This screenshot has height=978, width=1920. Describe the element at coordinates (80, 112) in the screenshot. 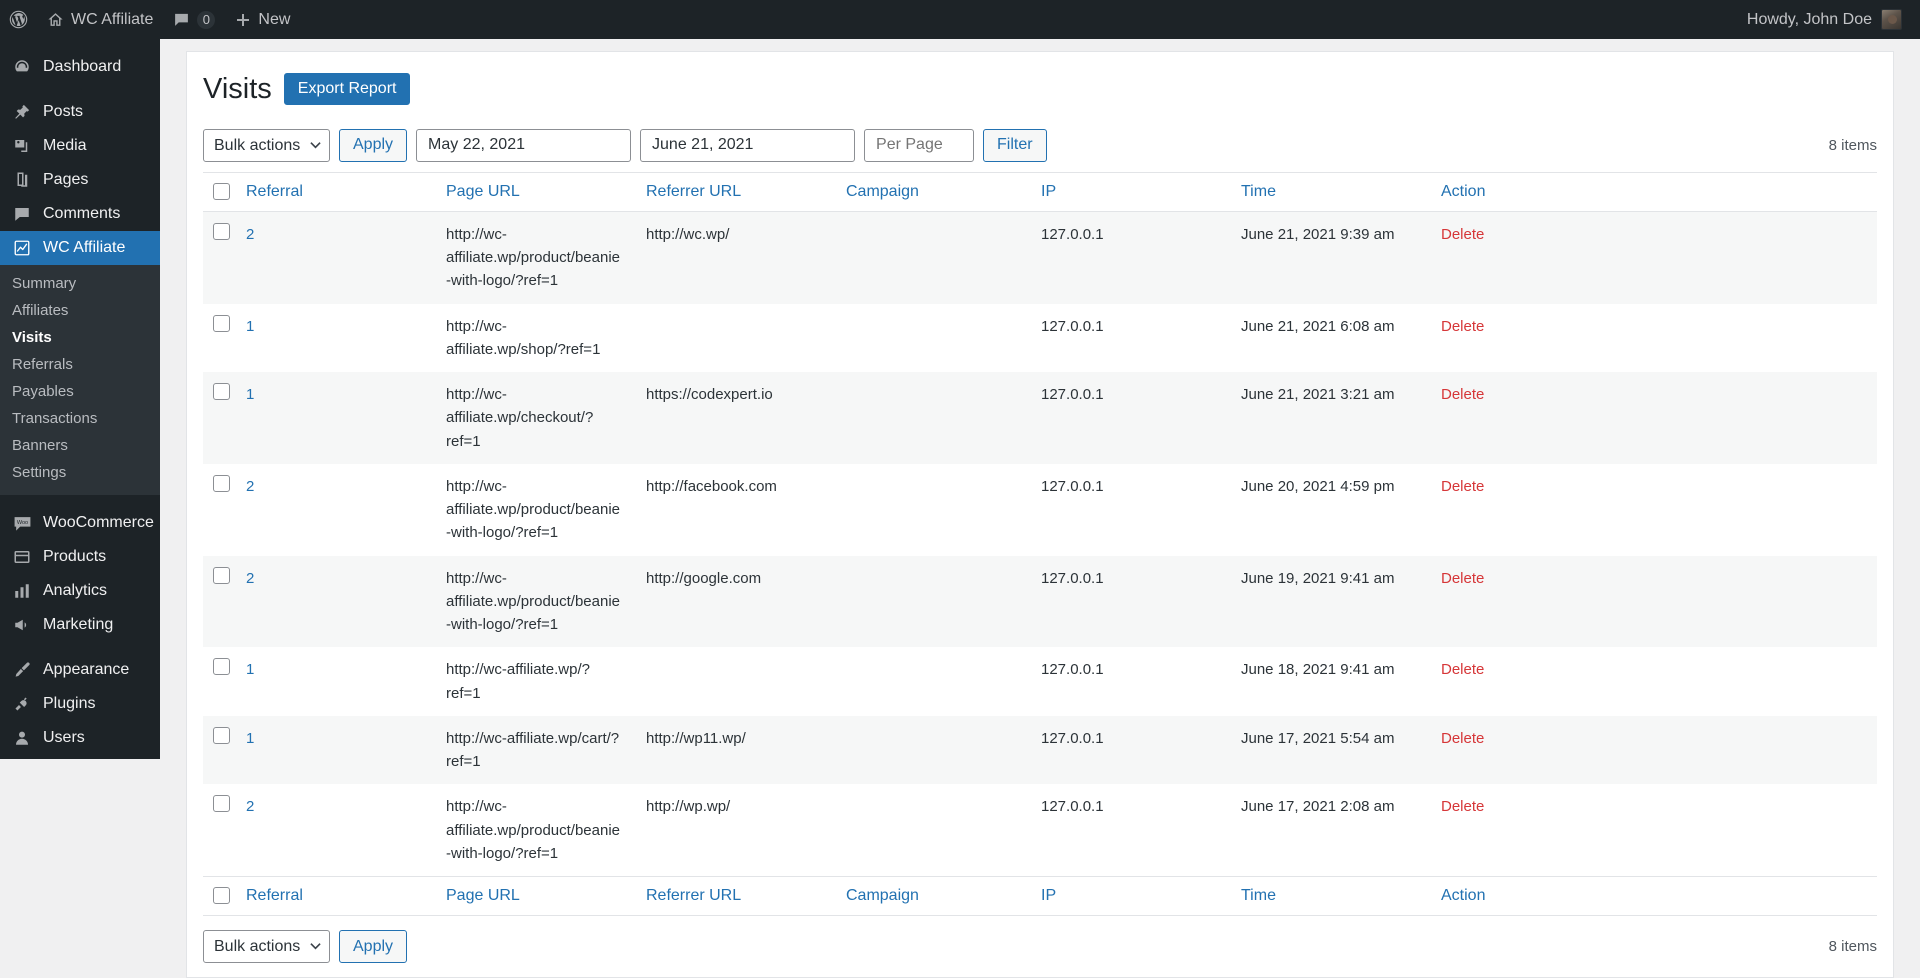

I see `sidebar-item-posts: Posts` at that location.